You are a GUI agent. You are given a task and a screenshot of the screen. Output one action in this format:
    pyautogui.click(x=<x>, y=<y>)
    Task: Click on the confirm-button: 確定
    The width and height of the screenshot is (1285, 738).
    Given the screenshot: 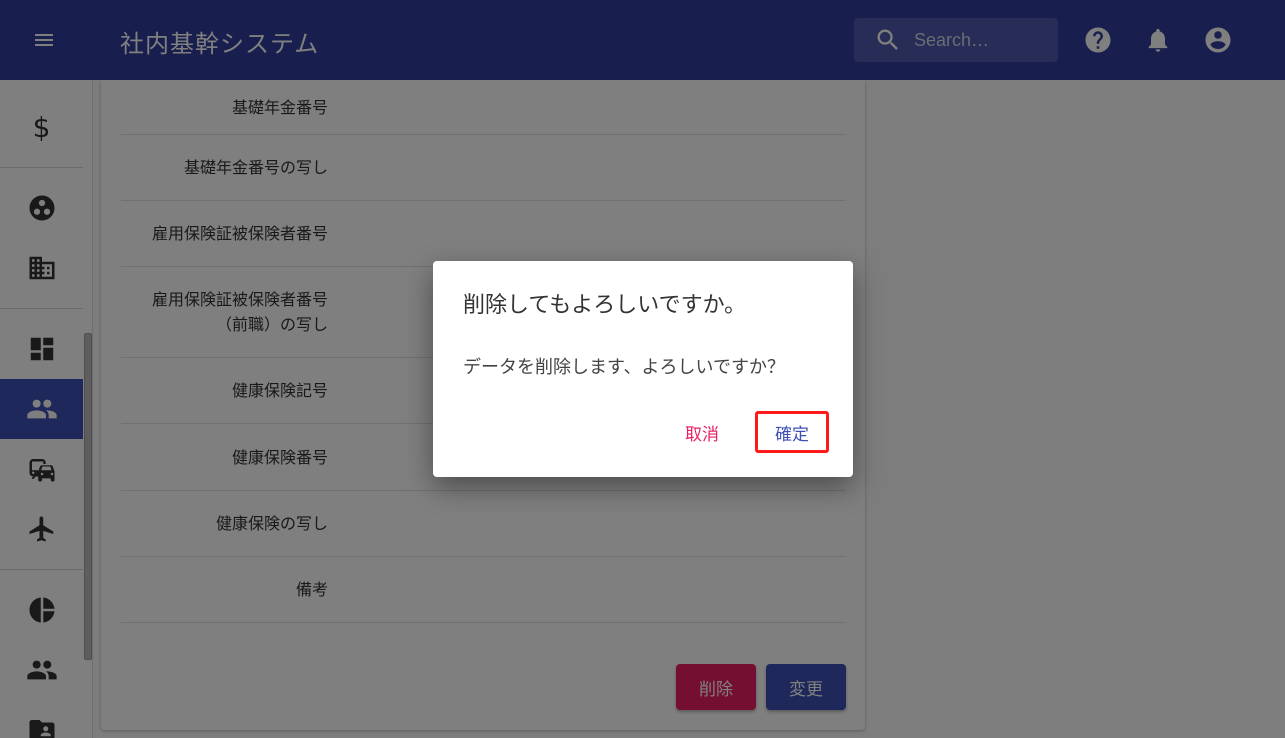 What is the action you would take?
    pyautogui.click(x=792, y=432)
    